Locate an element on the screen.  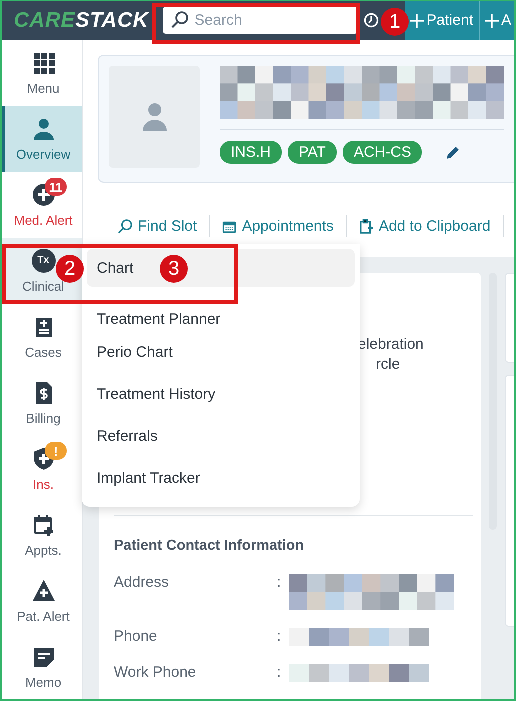
patient-tag: ACH-CS is located at coordinates (382, 152).